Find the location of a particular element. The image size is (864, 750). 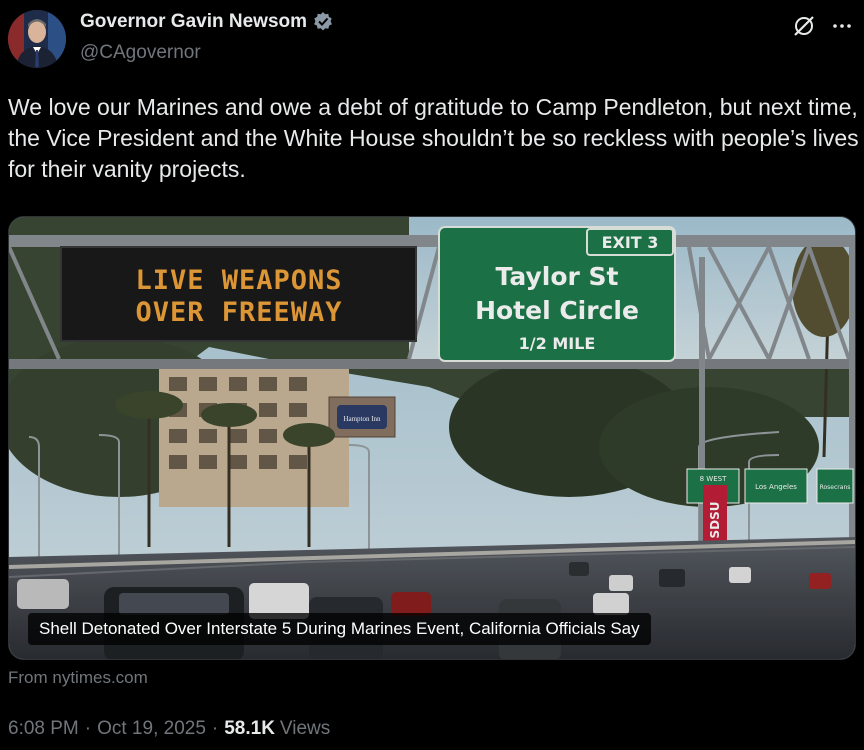

name-row: Governor Gavin Newsom is located at coordinates (207, 22).